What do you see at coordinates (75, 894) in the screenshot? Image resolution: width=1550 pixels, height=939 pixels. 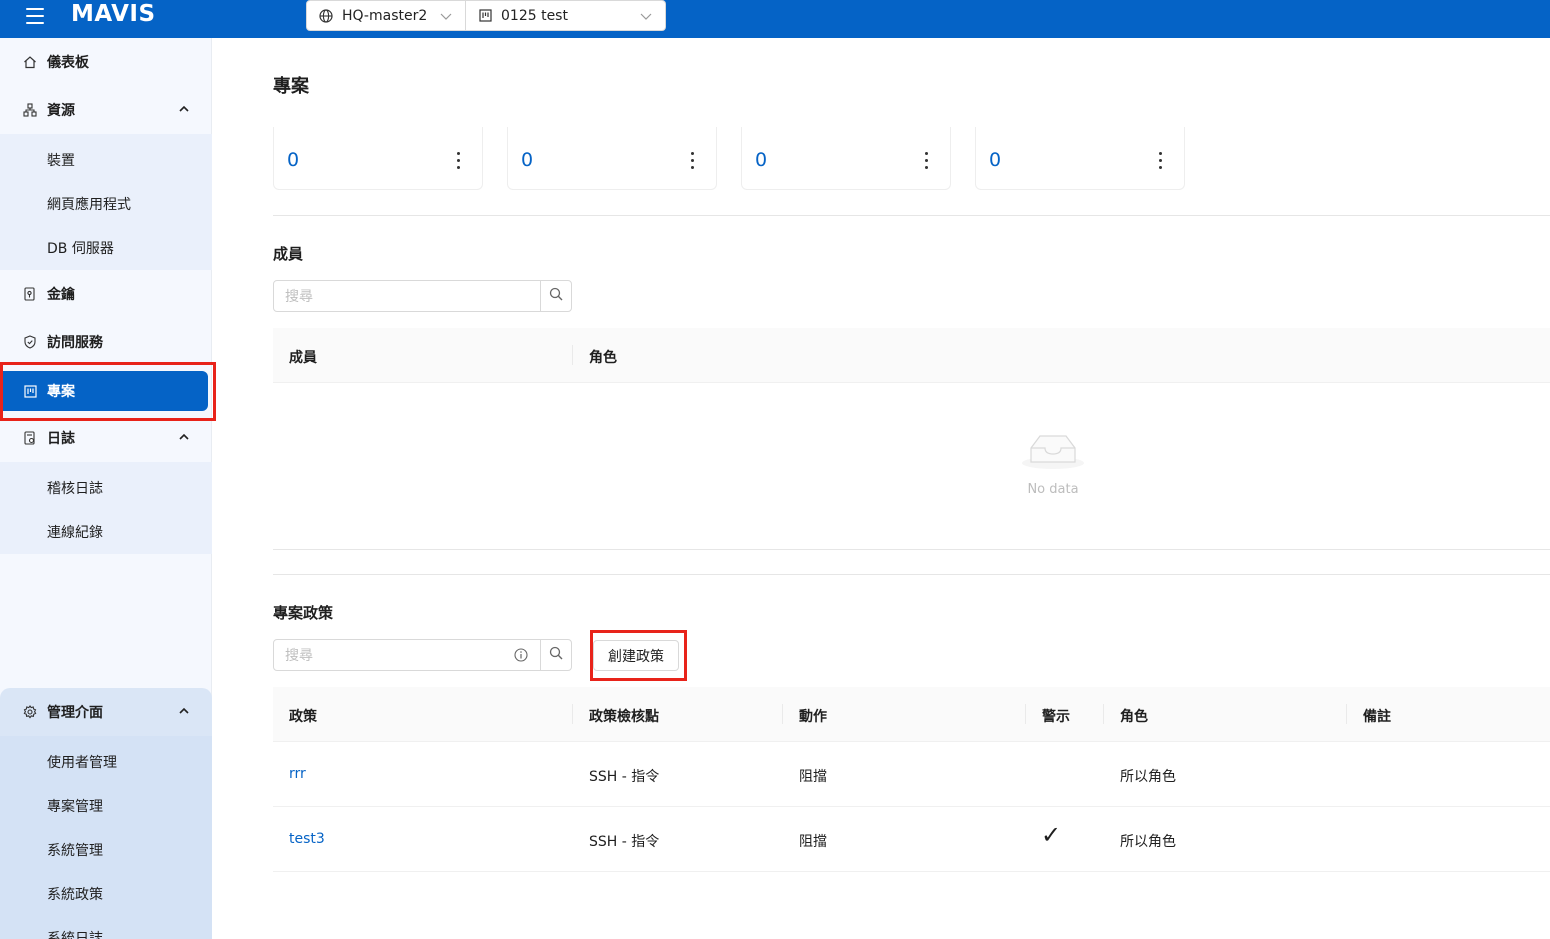 I see `sidebar-item-system-policies: 系統政策` at bounding box center [75, 894].